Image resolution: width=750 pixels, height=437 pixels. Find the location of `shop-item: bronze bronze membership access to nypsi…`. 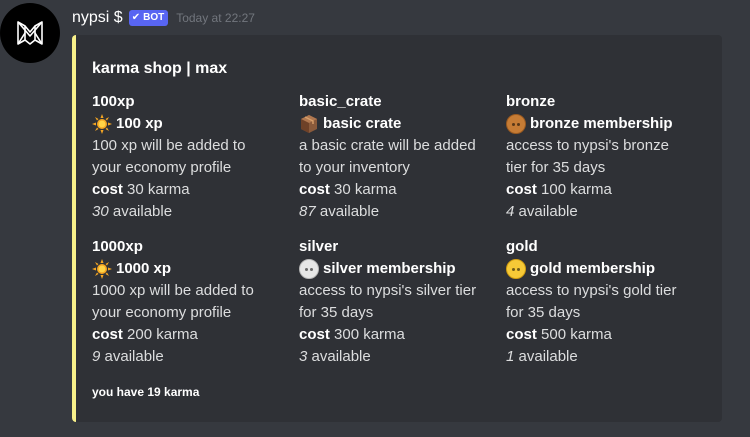

shop-item: bronze bronze membership access to nypsi… is located at coordinates (606, 157).